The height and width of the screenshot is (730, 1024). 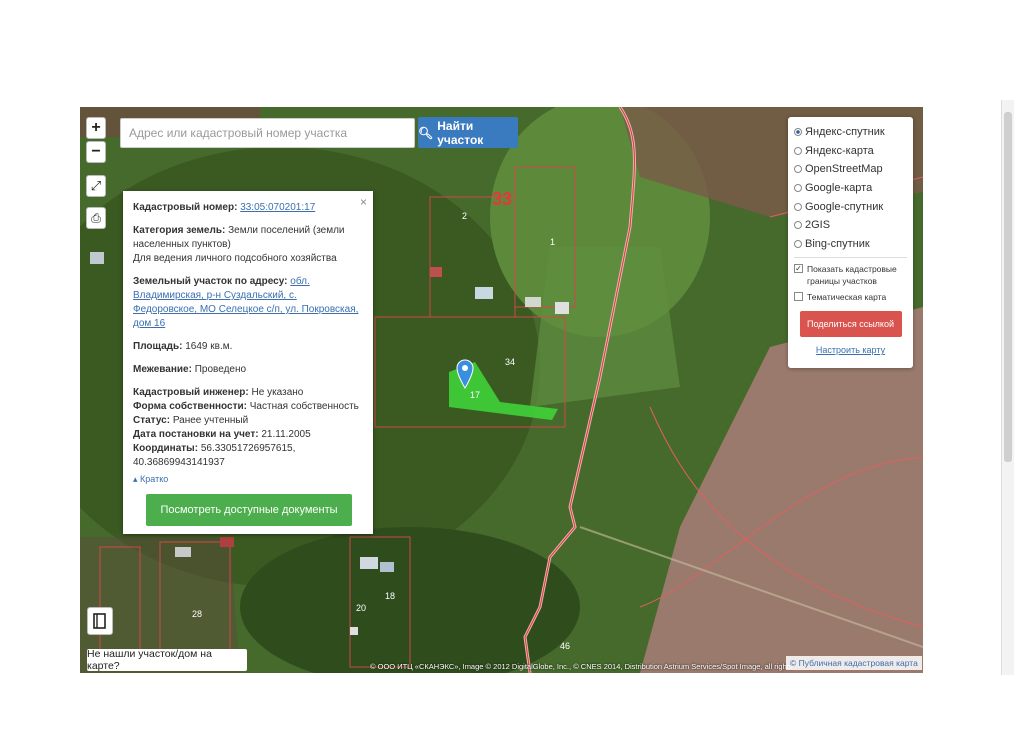 I want to click on location-pin-icon, so click(x=465, y=374).